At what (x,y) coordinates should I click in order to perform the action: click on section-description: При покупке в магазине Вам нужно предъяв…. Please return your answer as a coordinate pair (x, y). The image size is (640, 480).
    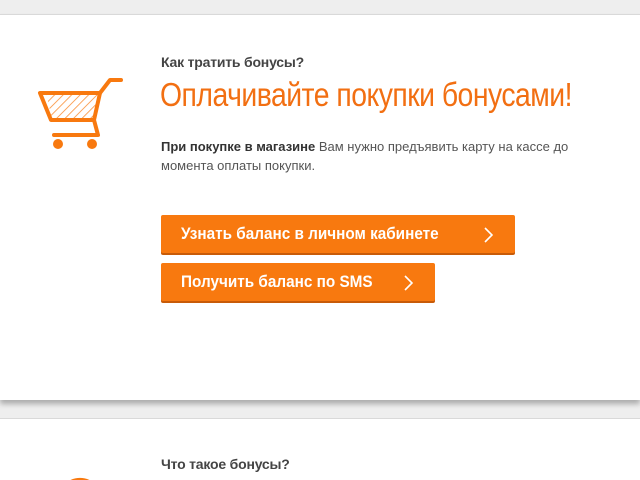
    Looking at the image, I should click on (381, 156).